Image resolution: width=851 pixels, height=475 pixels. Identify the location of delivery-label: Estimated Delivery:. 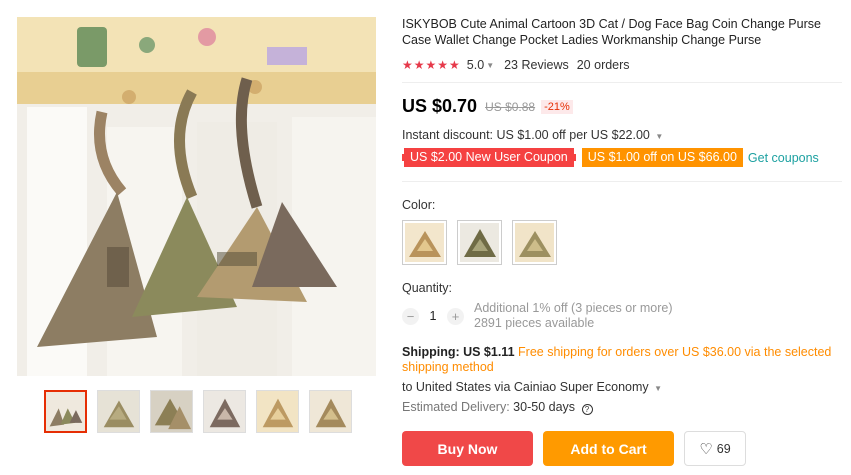
(456, 407).